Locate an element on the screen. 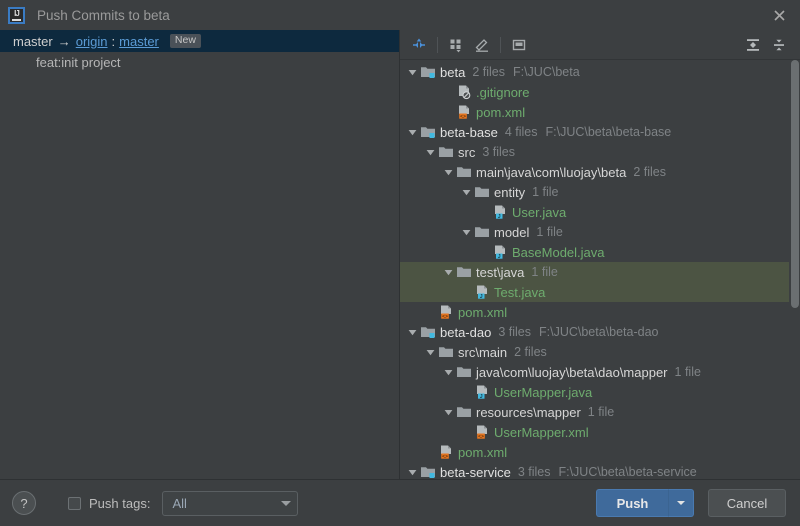  push-target-row: master → origin : master New is located at coordinates (199, 41).